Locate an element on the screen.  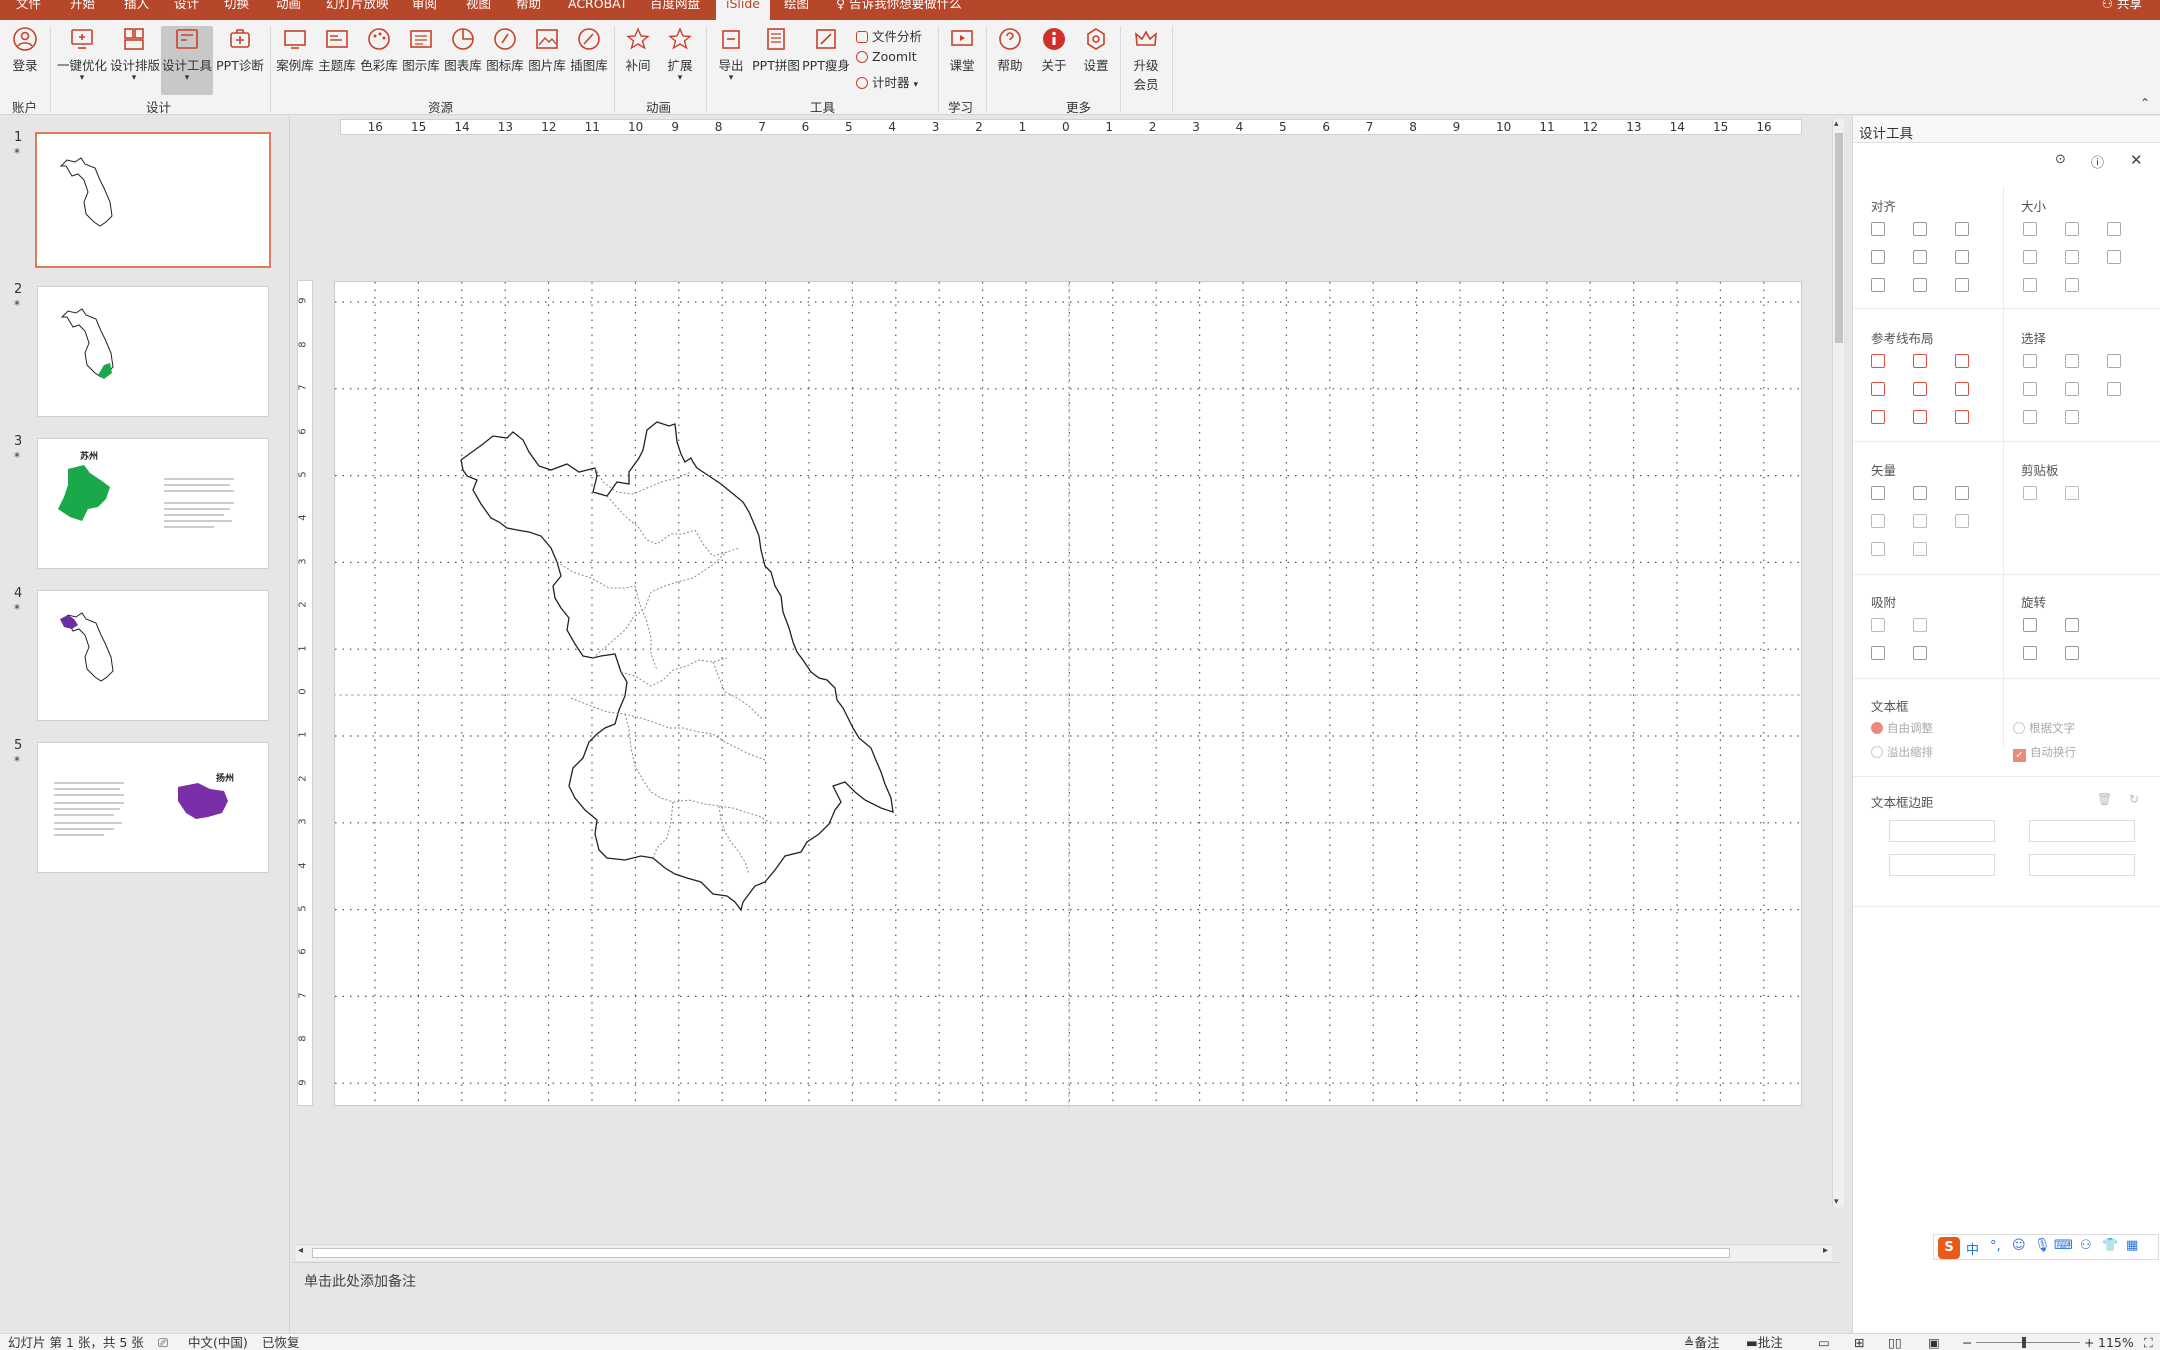
extend-button: 扩展 ▾ is located at coordinates (680, 54).